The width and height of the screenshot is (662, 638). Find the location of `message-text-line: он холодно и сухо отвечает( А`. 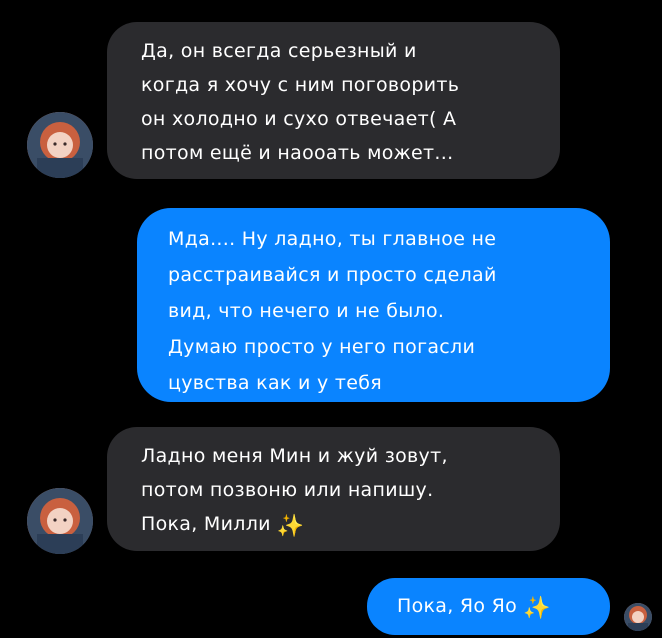

message-text-line: он холодно и сухо отвечает( А is located at coordinates (299, 119).